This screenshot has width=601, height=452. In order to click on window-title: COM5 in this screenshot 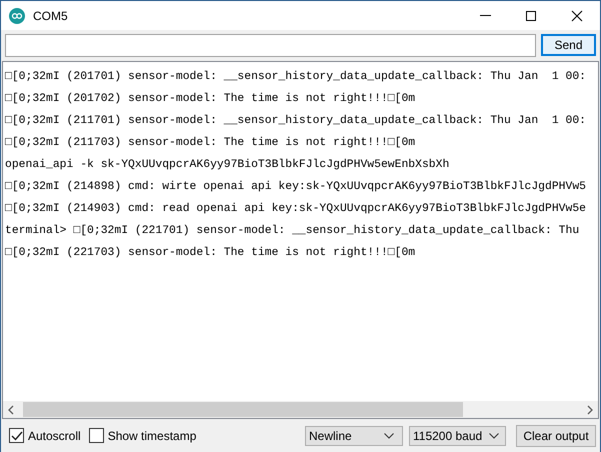, I will do `click(50, 15)`.